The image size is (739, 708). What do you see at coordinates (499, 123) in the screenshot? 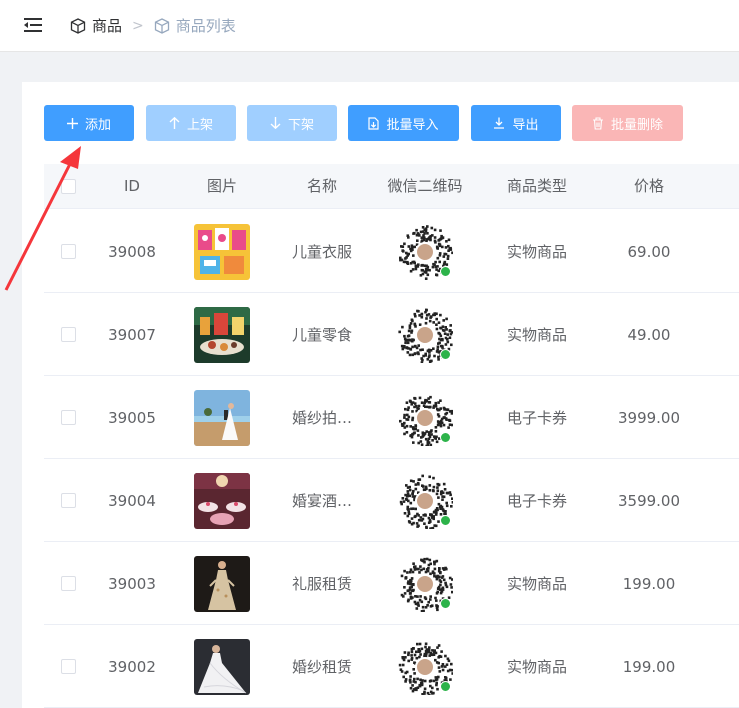
I see `download-icon` at bounding box center [499, 123].